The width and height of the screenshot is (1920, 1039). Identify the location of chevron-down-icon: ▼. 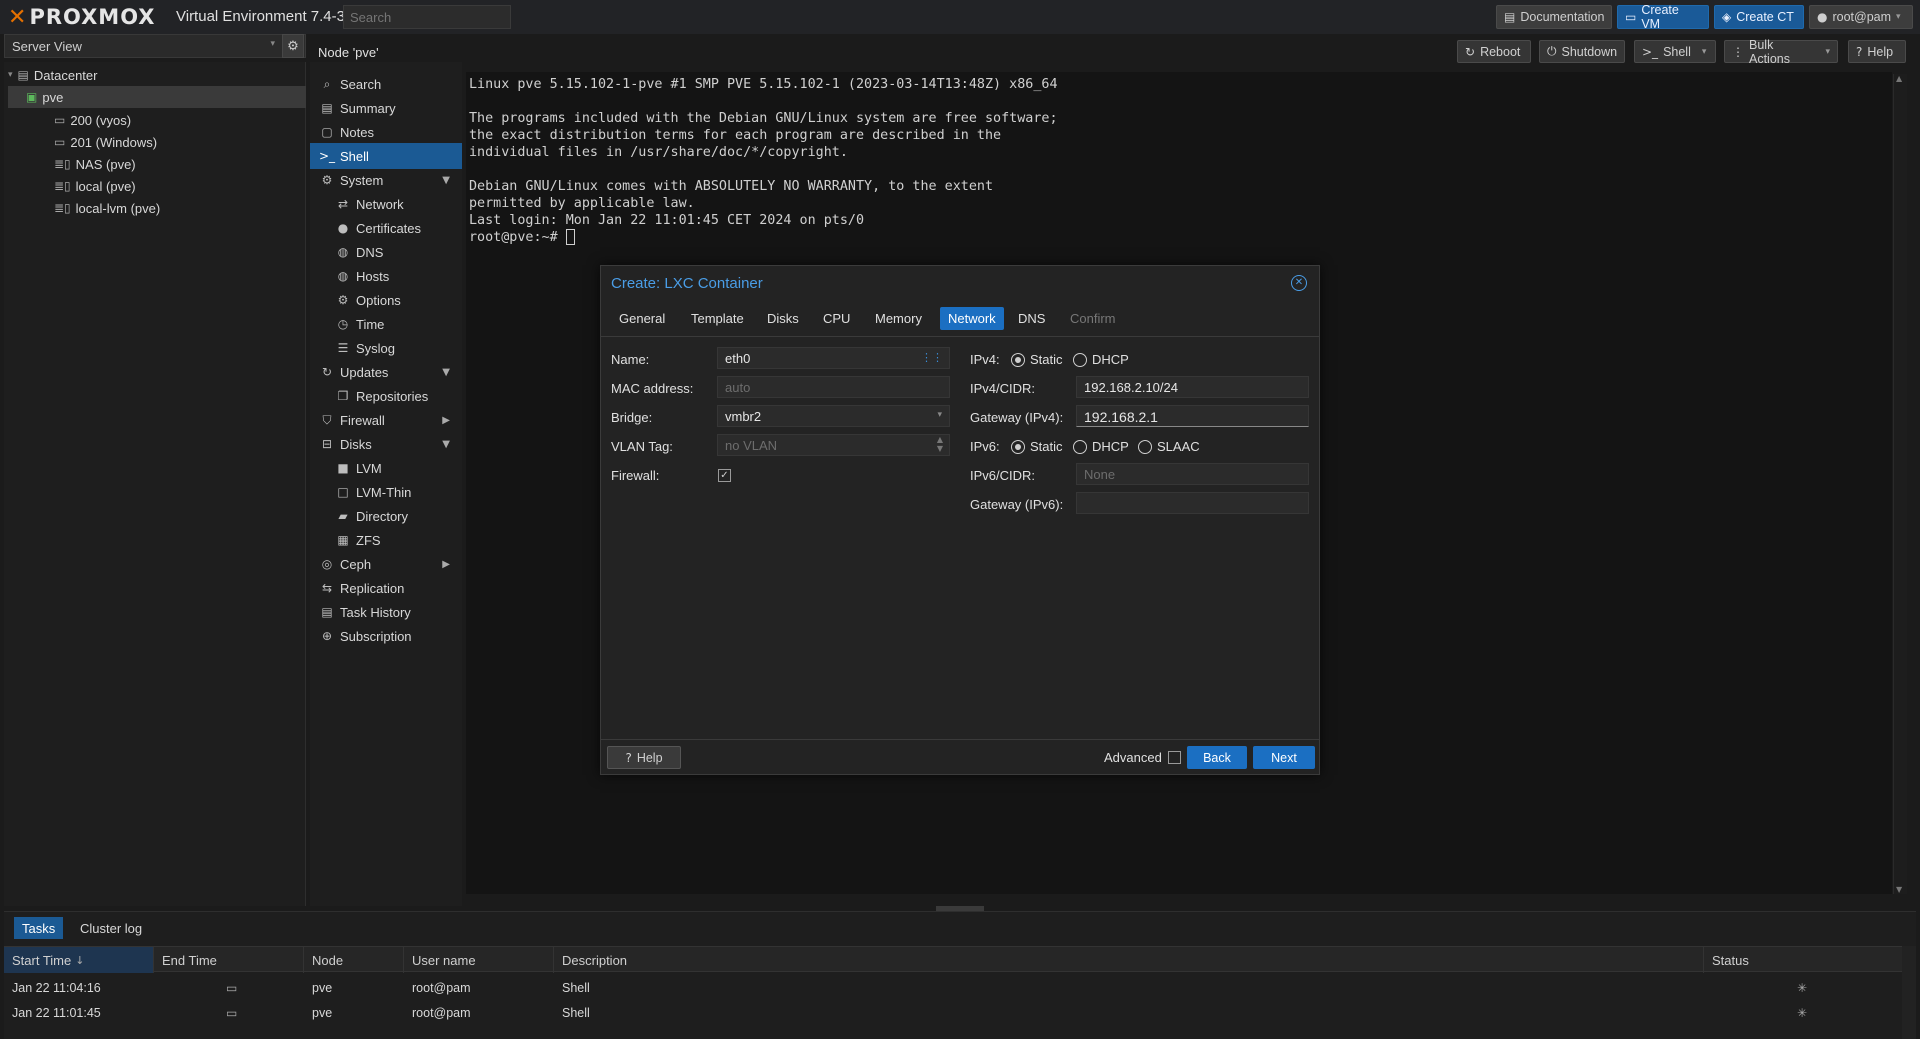
(446, 180).